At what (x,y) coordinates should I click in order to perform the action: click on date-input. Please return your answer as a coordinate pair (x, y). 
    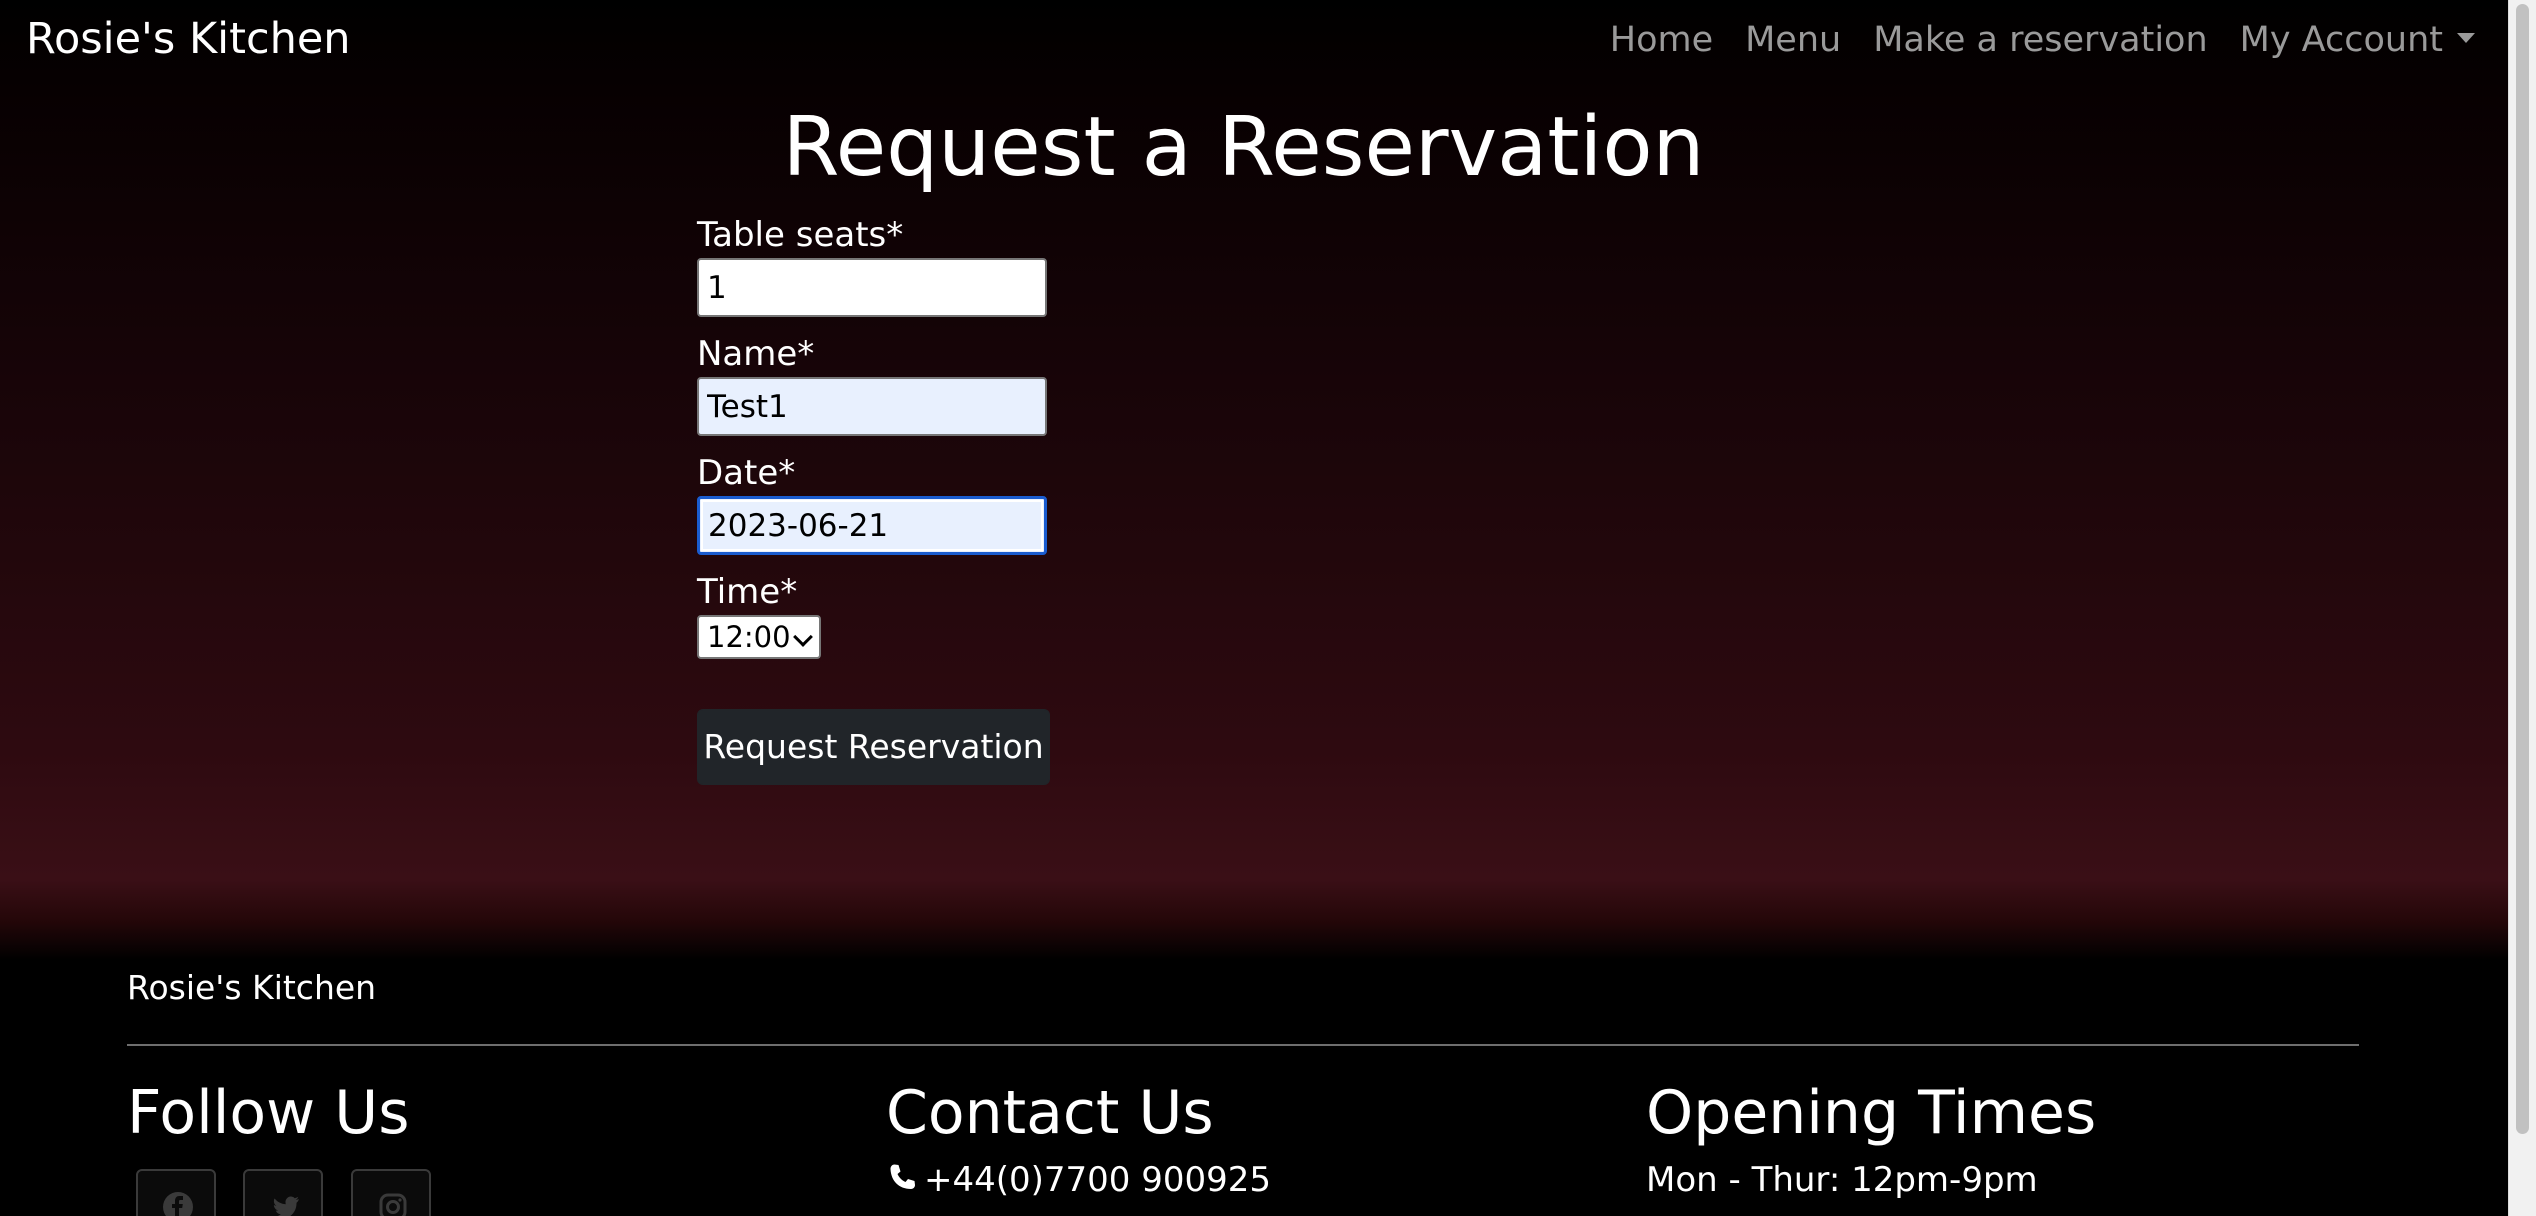
    Looking at the image, I should click on (872, 525).